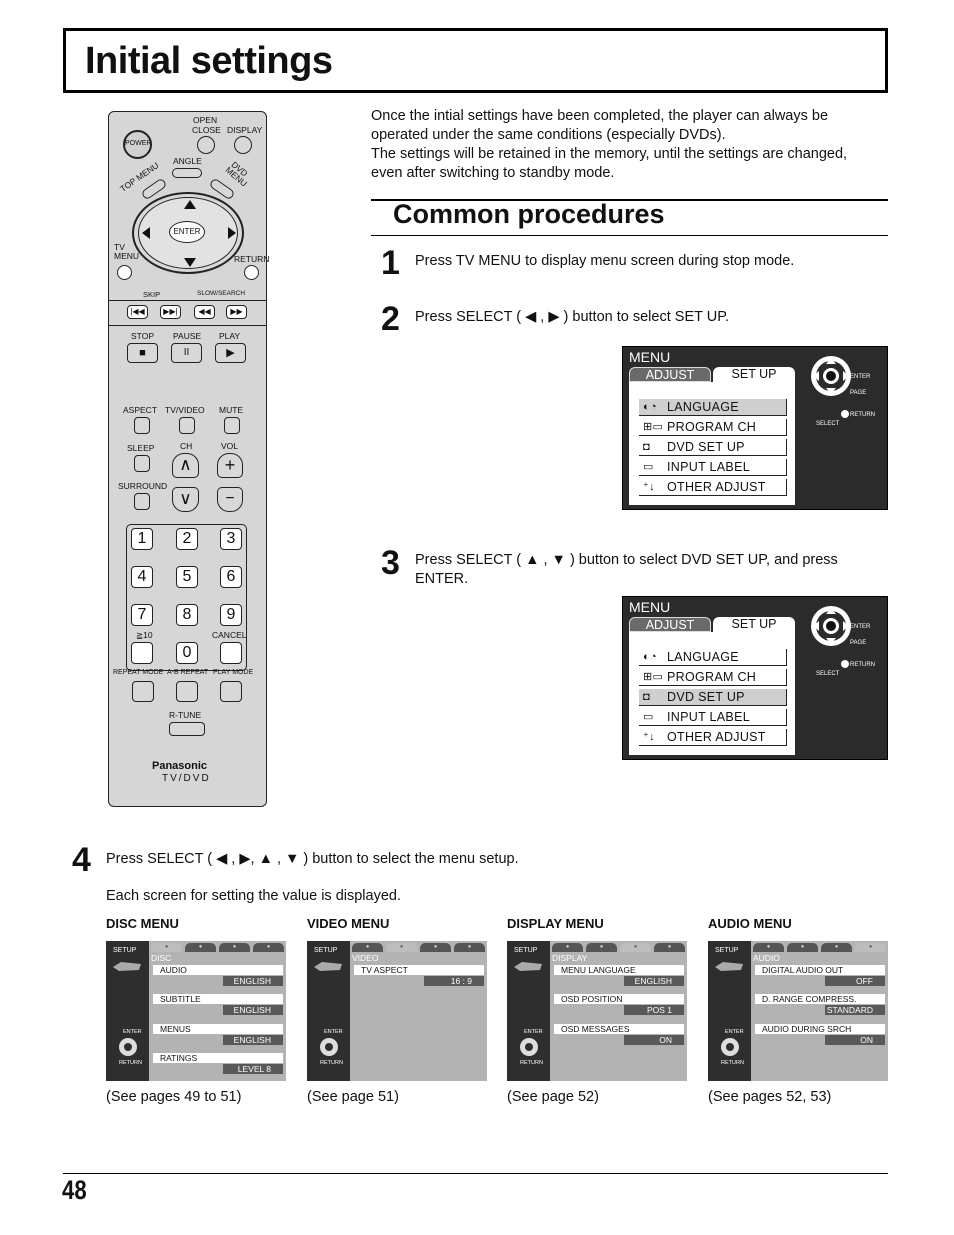 This screenshot has width=954, height=1235. What do you see at coordinates (230, 499) in the screenshot?
I see `volume-down-button: −` at bounding box center [230, 499].